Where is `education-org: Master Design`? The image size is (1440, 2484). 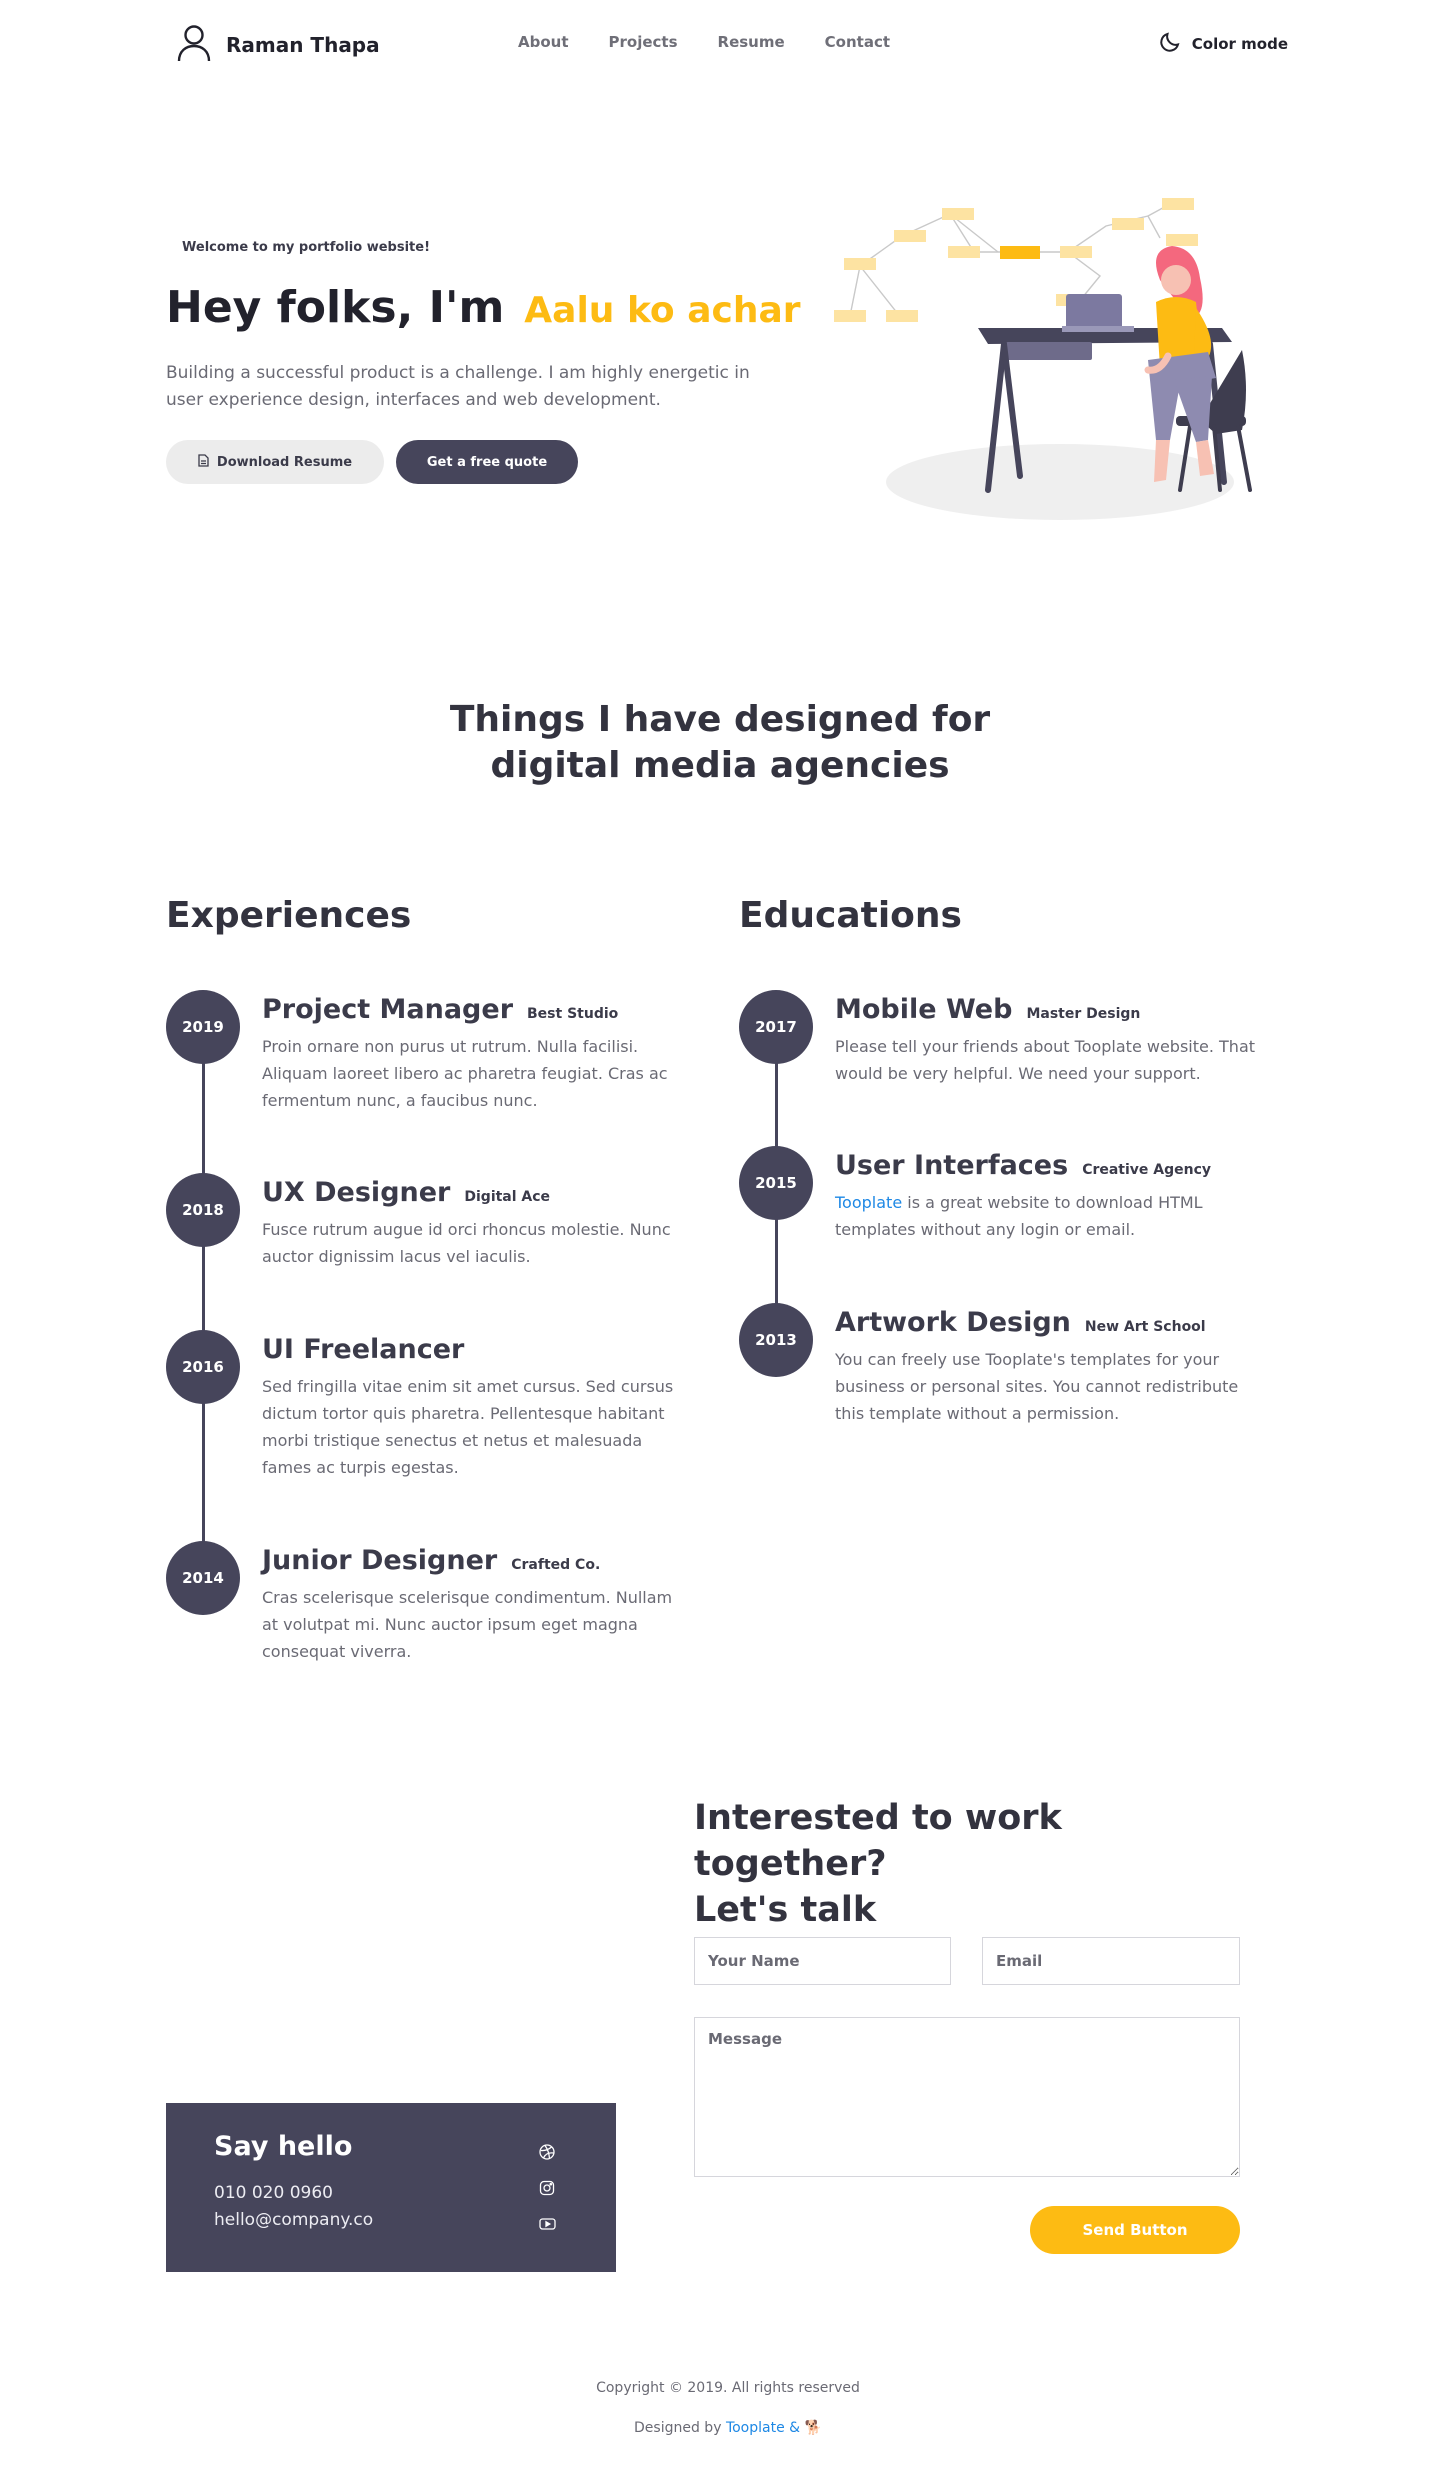 education-org: Master Design is located at coordinates (1083, 1014).